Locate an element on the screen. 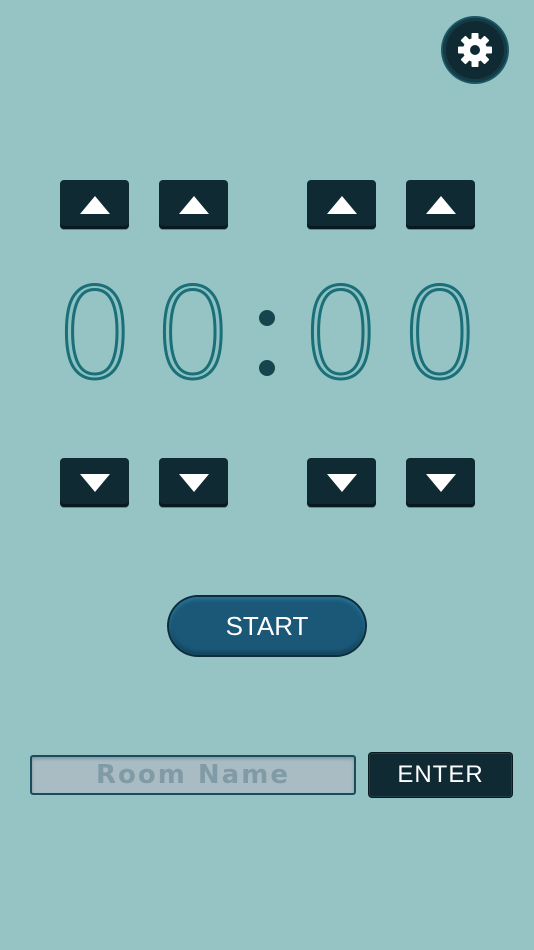  minutes-tens-down-button is located at coordinates (94, 482).